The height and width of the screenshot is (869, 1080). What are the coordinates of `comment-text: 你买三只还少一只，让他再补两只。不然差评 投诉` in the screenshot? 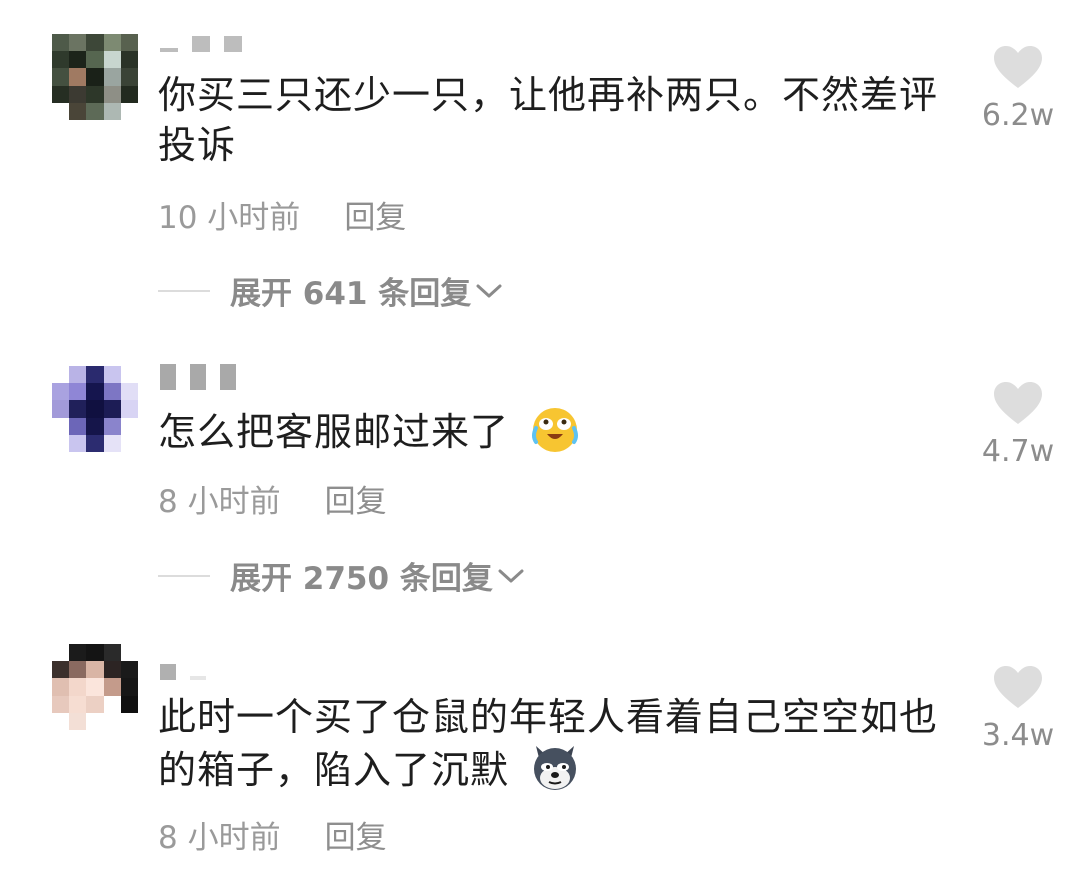 It's located at (548, 120).